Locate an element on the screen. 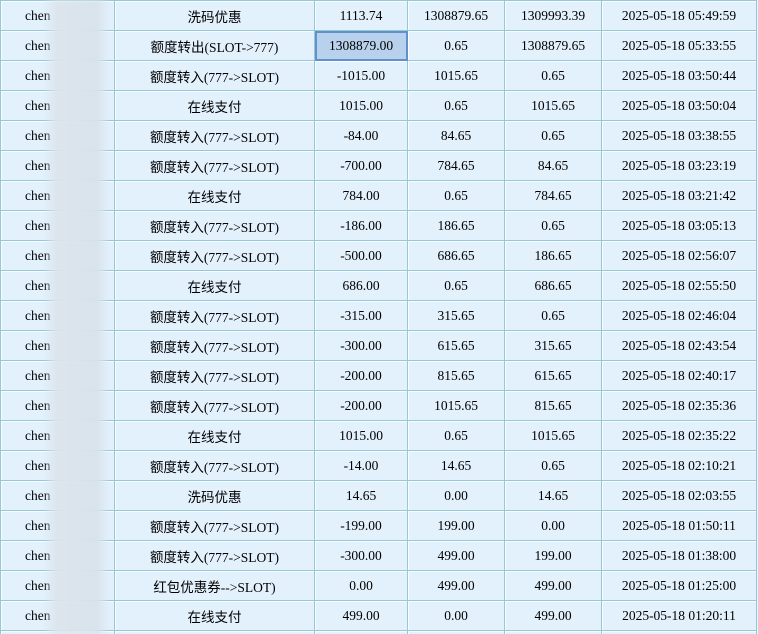  cell-amount: 784.00 is located at coordinates (361, 195).